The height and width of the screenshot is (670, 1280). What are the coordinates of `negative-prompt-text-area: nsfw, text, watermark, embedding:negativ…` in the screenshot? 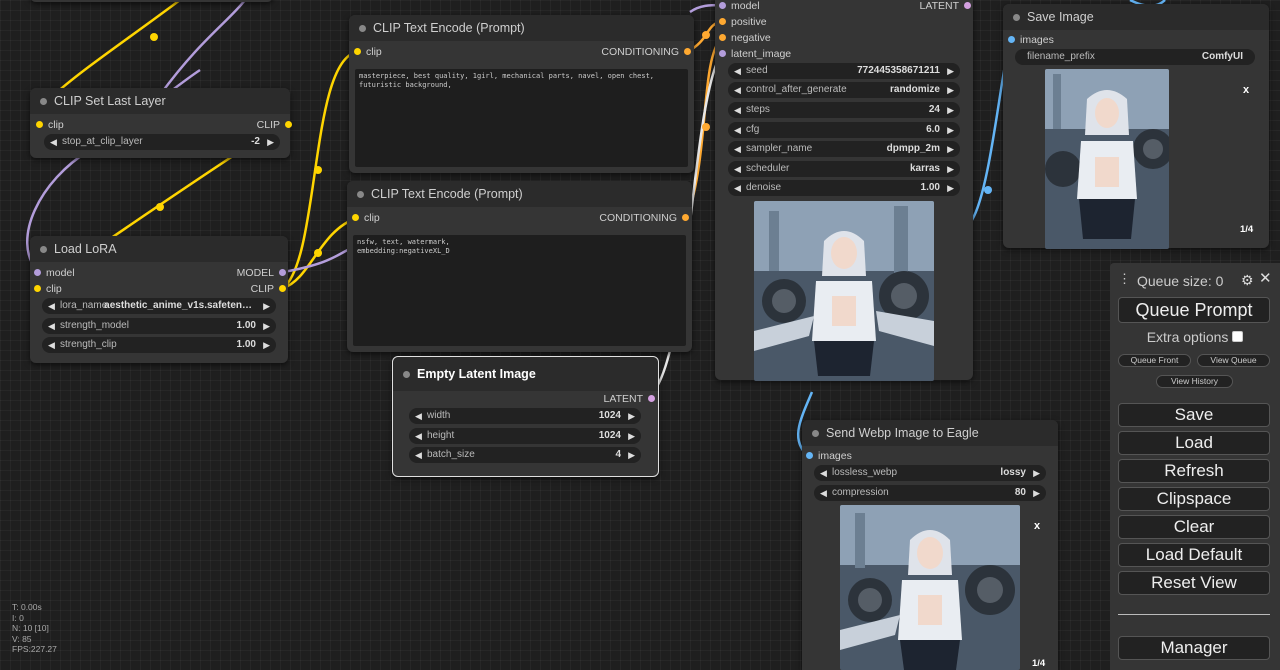 It's located at (519, 290).